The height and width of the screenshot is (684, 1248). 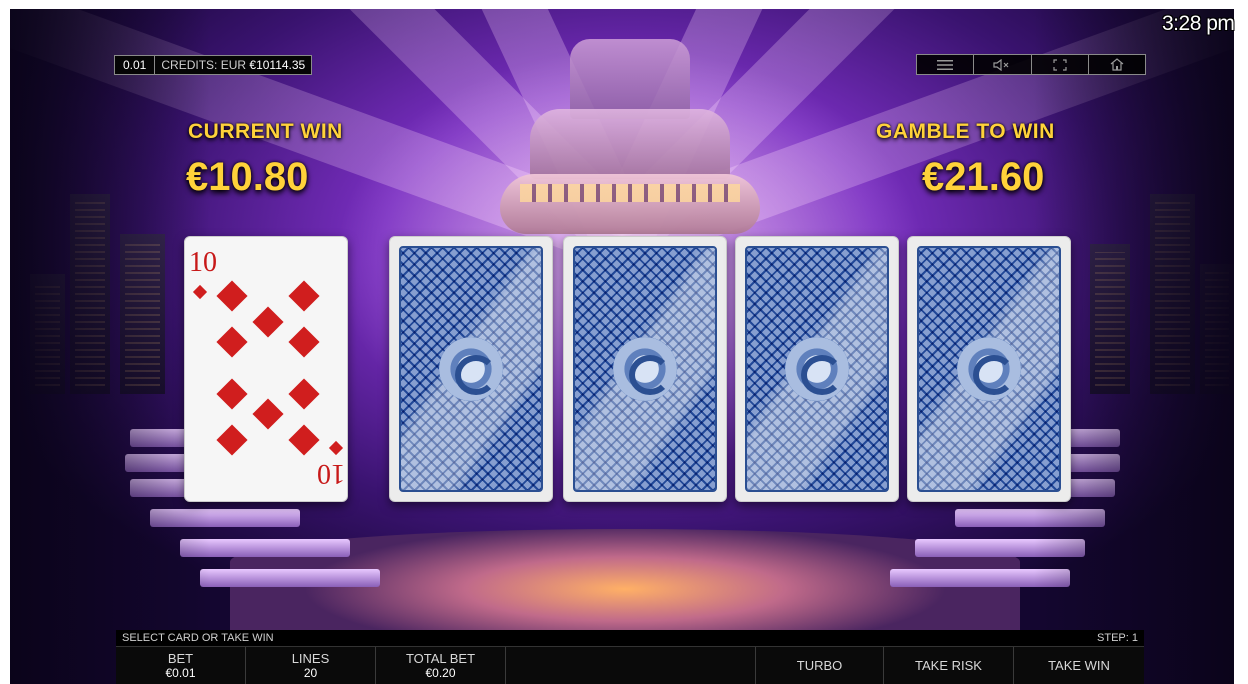 I want to click on lines-value: 20, so click(x=310, y=672).